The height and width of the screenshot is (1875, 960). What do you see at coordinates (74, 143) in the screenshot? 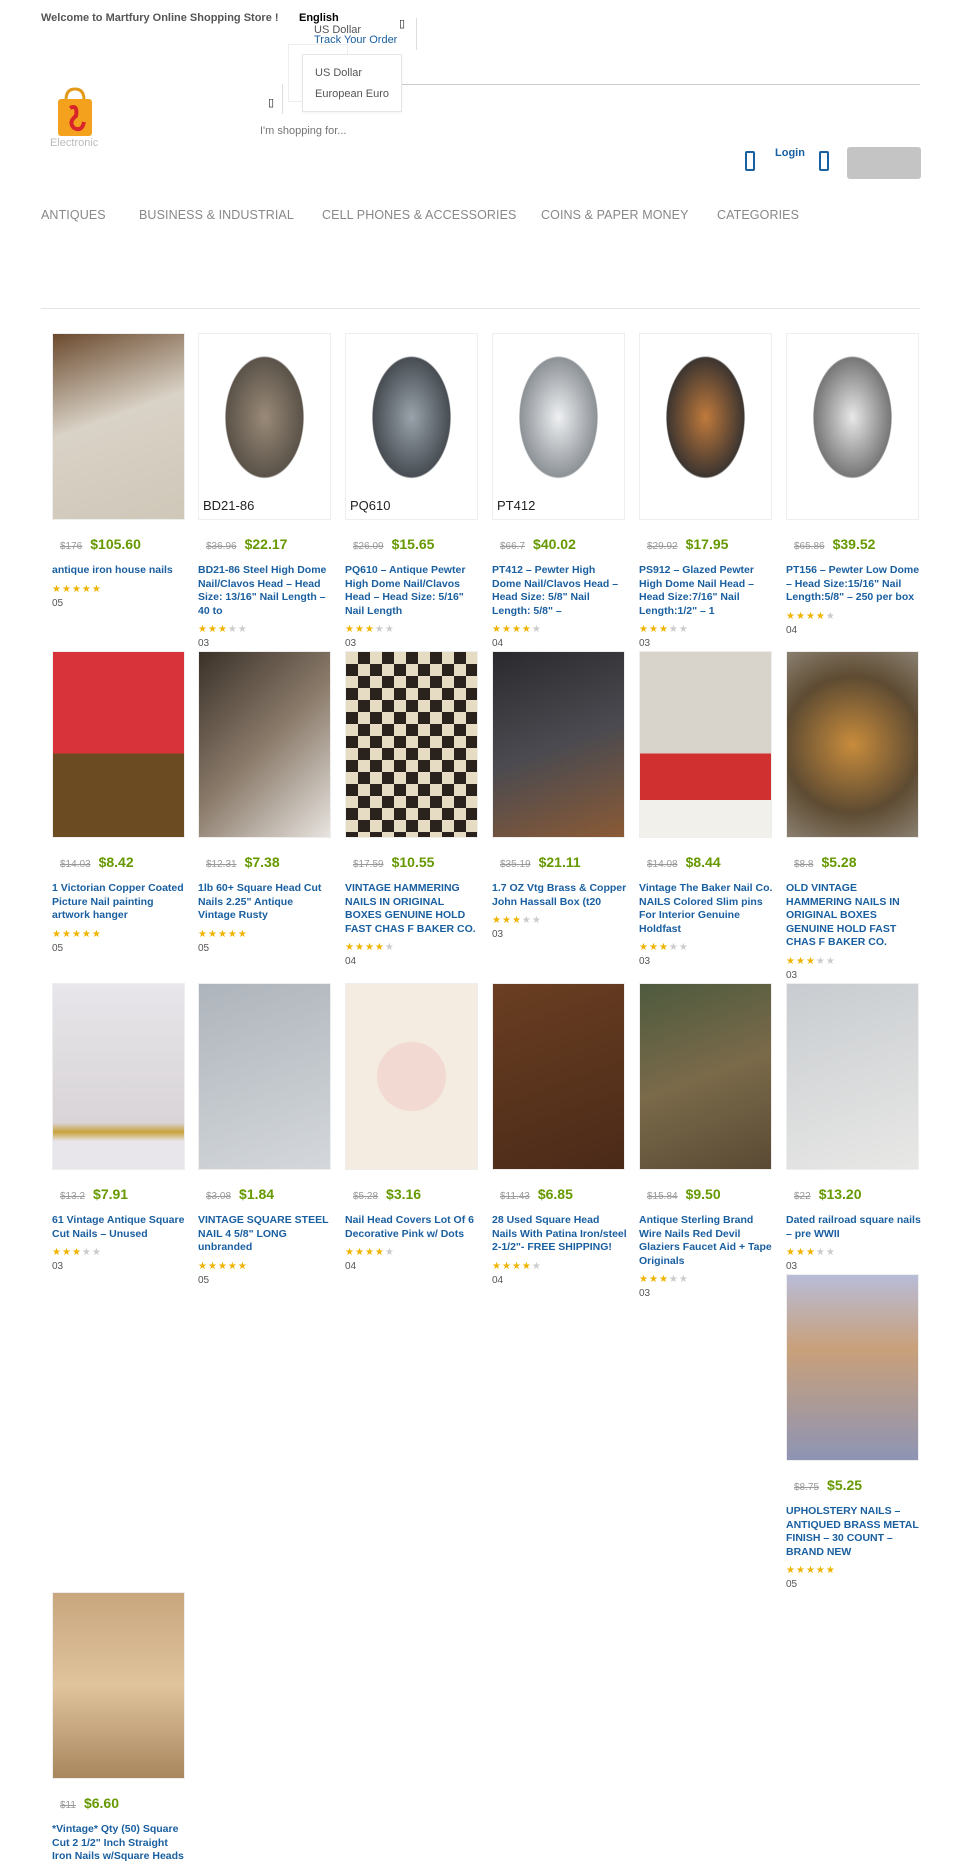
I see `logo-text: Electronic` at bounding box center [74, 143].